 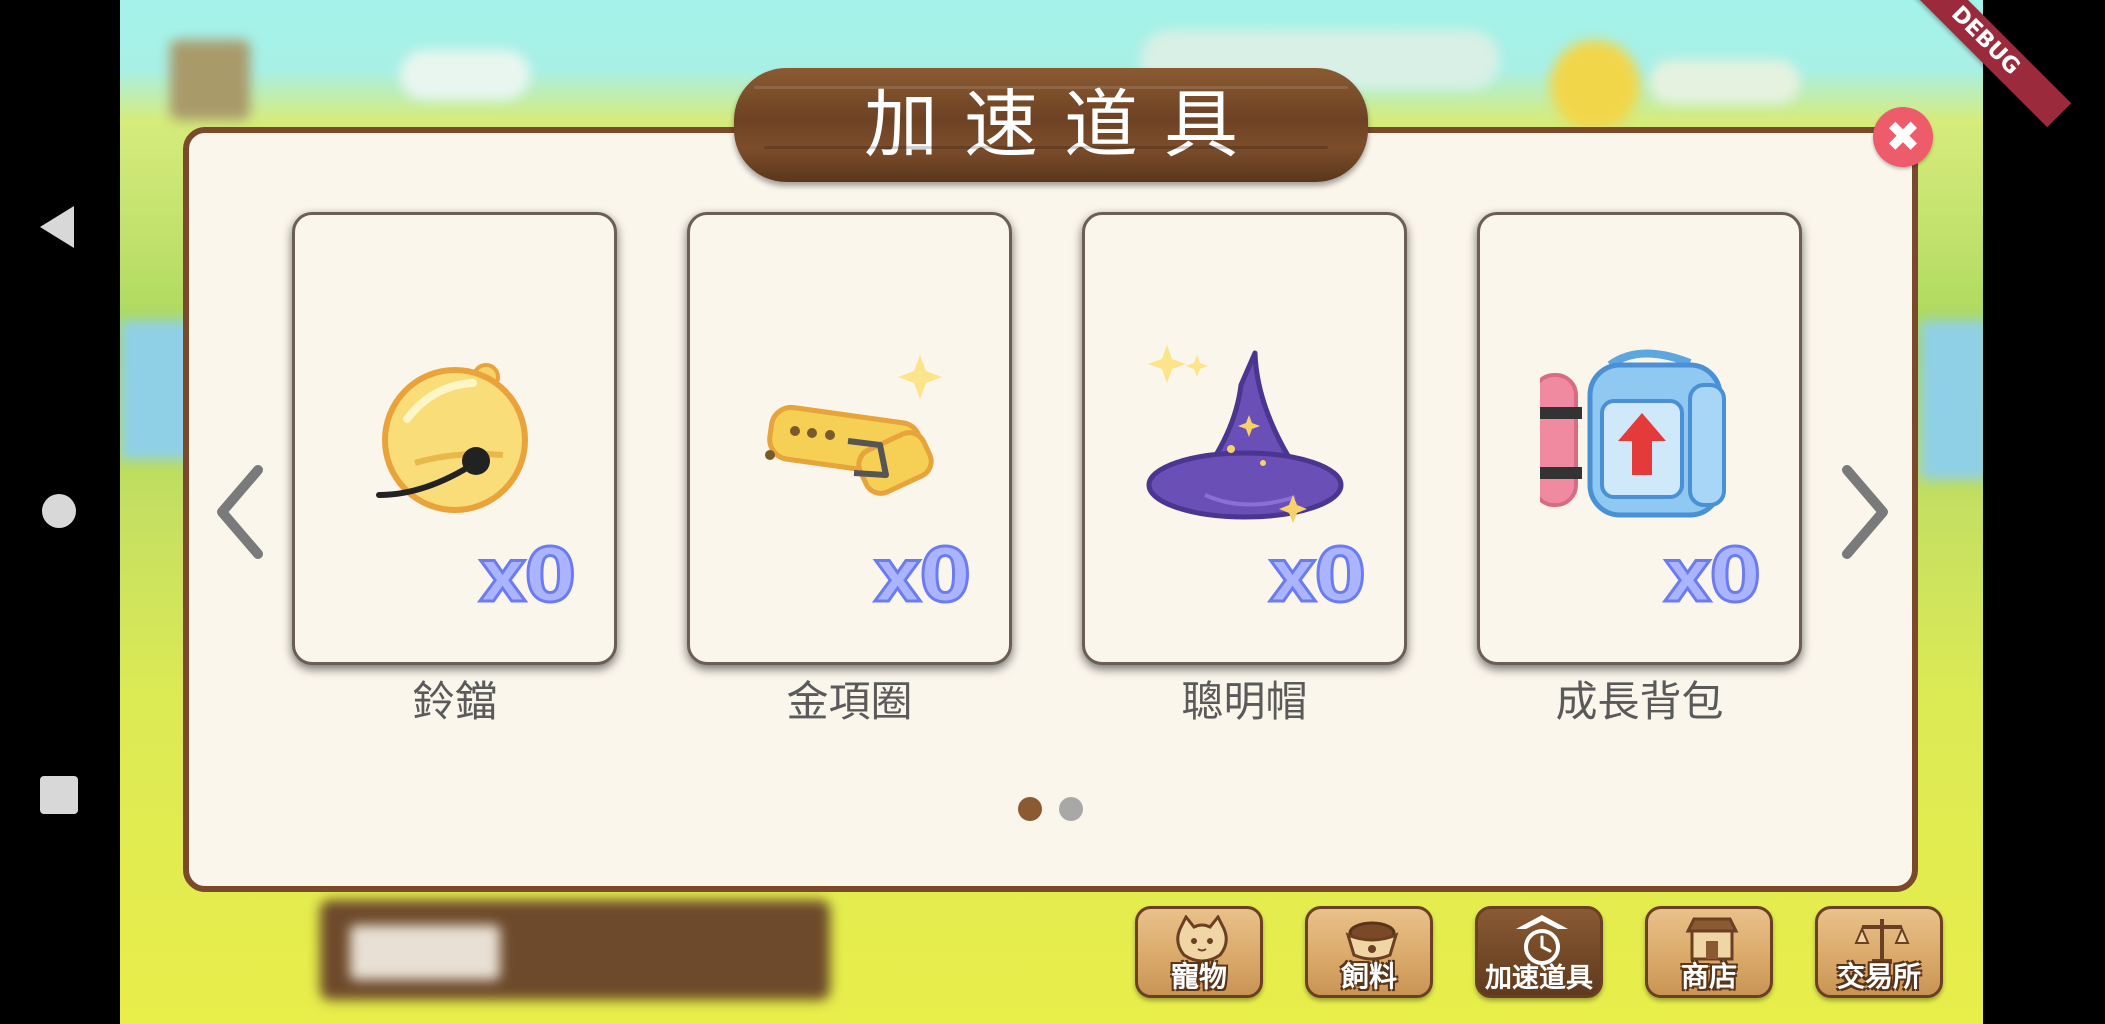 I want to click on tab-shop: 商店, so click(x=1709, y=952).